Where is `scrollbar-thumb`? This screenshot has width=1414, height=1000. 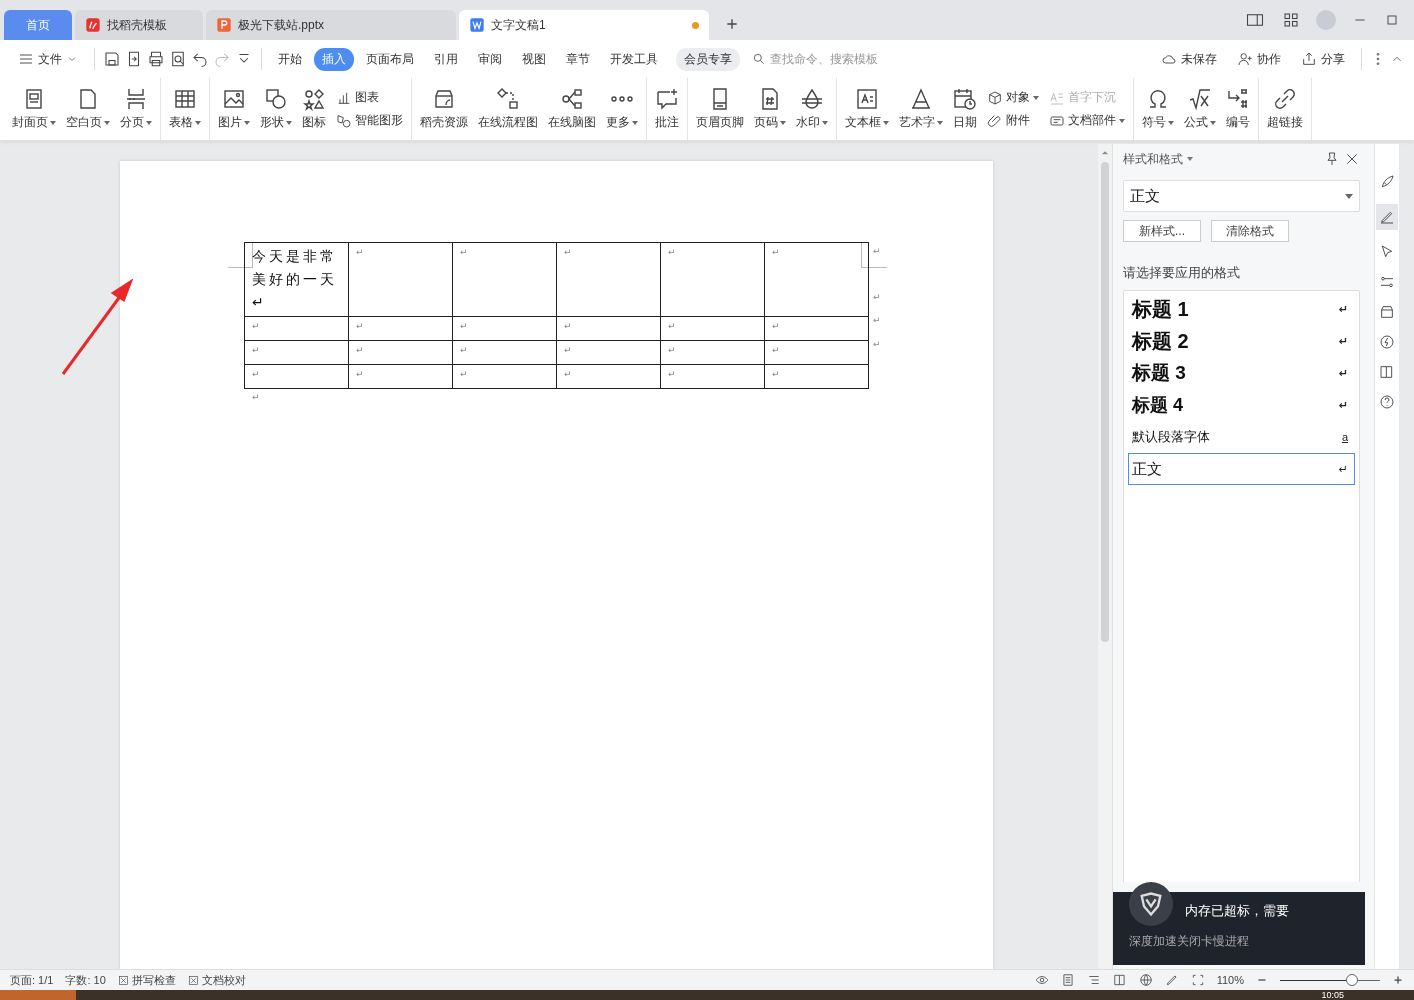
scrollbar-thumb is located at coordinates (1105, 402).